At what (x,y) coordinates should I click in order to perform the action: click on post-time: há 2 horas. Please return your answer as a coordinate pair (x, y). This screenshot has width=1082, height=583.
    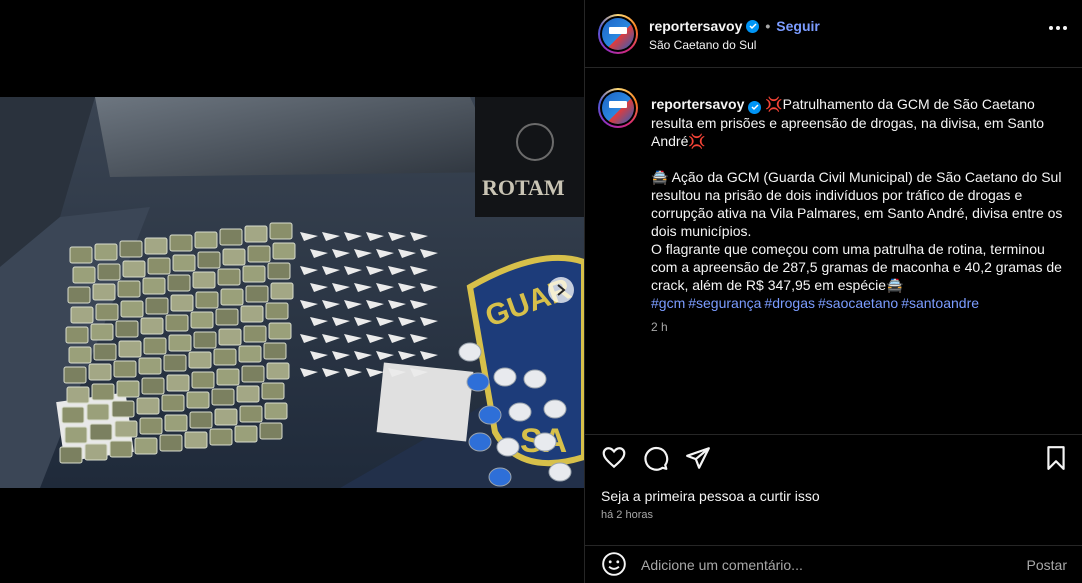
    Looking at the image, I should click on (627, 515).